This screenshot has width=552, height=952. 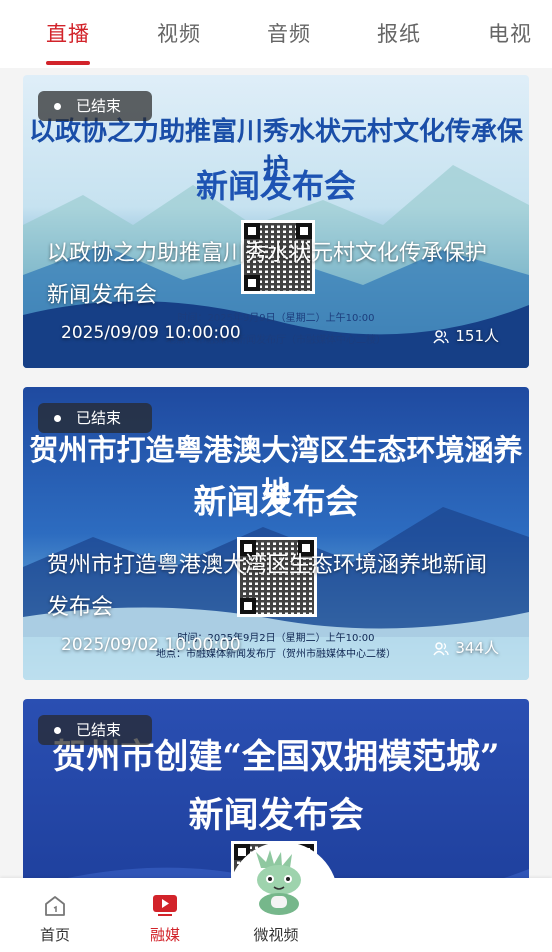 What do you see at coordinates (289, 33) in the screenshot?
I see `tab-audio: 音频` at bounding box center [289, 33].